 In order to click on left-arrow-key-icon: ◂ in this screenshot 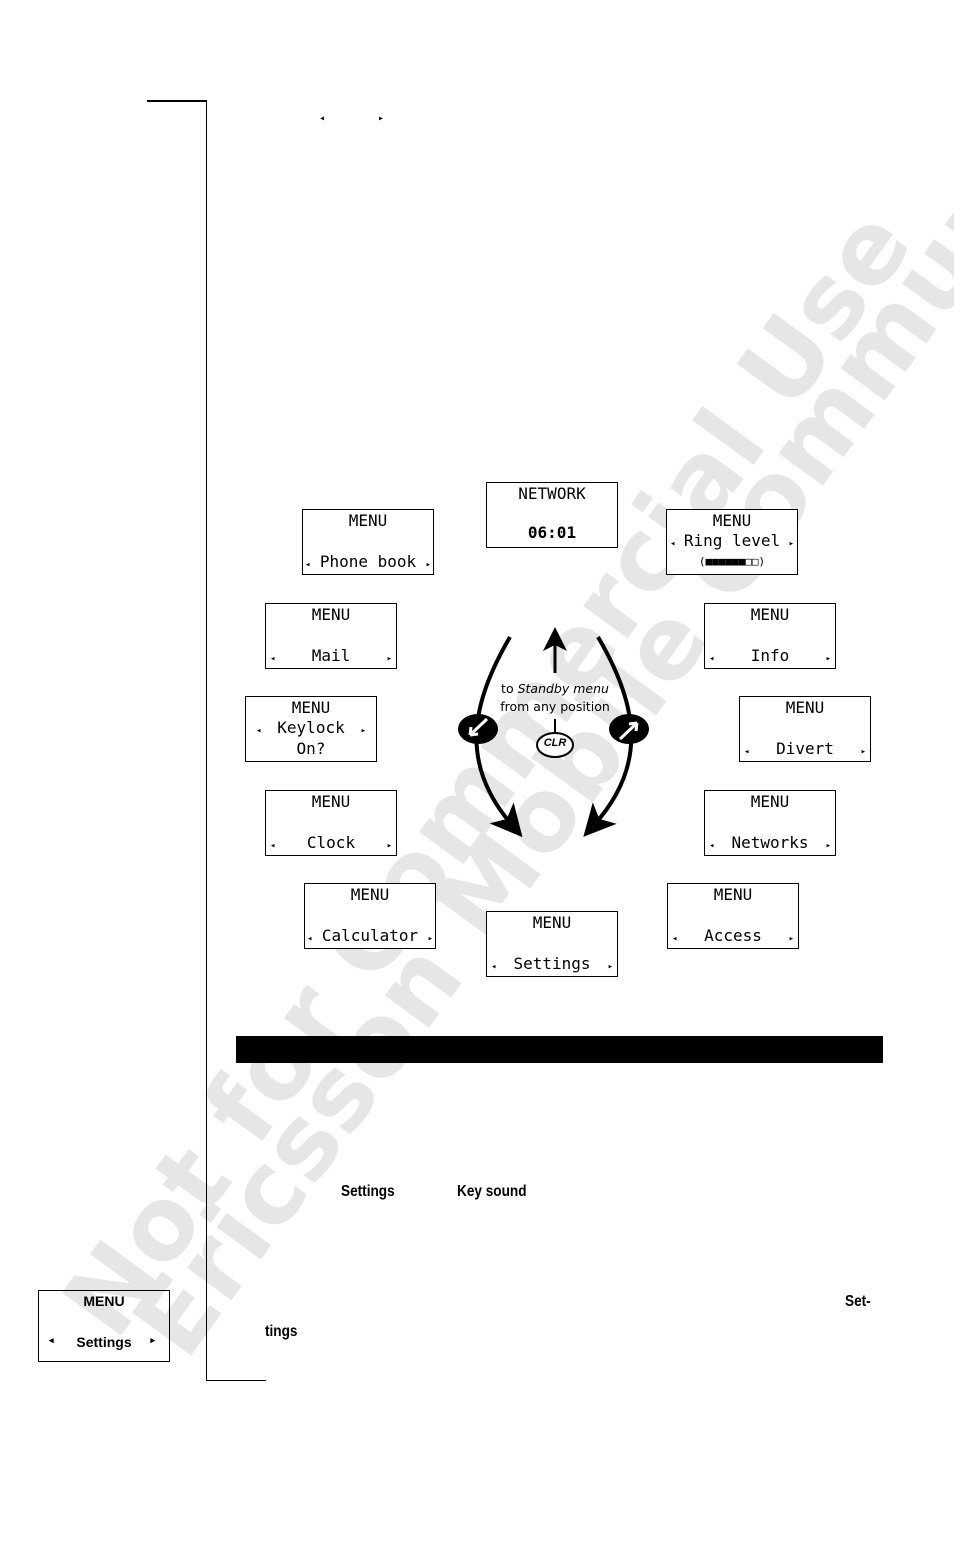, I will do `click(322, 118)`.